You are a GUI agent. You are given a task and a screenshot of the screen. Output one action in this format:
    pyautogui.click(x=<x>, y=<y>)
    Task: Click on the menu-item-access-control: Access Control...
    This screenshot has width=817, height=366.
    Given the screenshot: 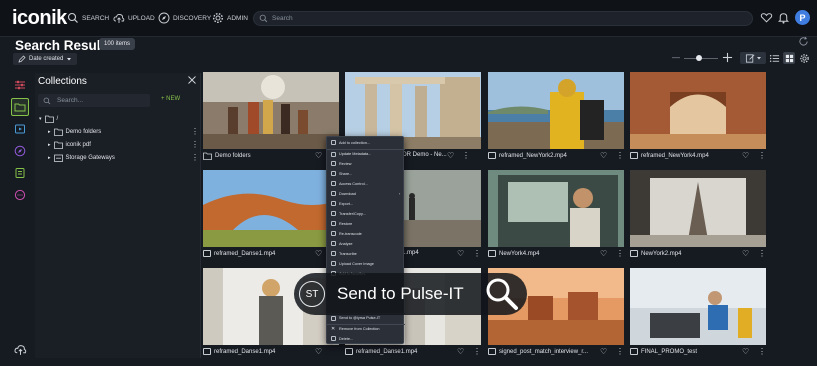 What is the action you would take?
    pyautogui.click(x=366, y=183)
    